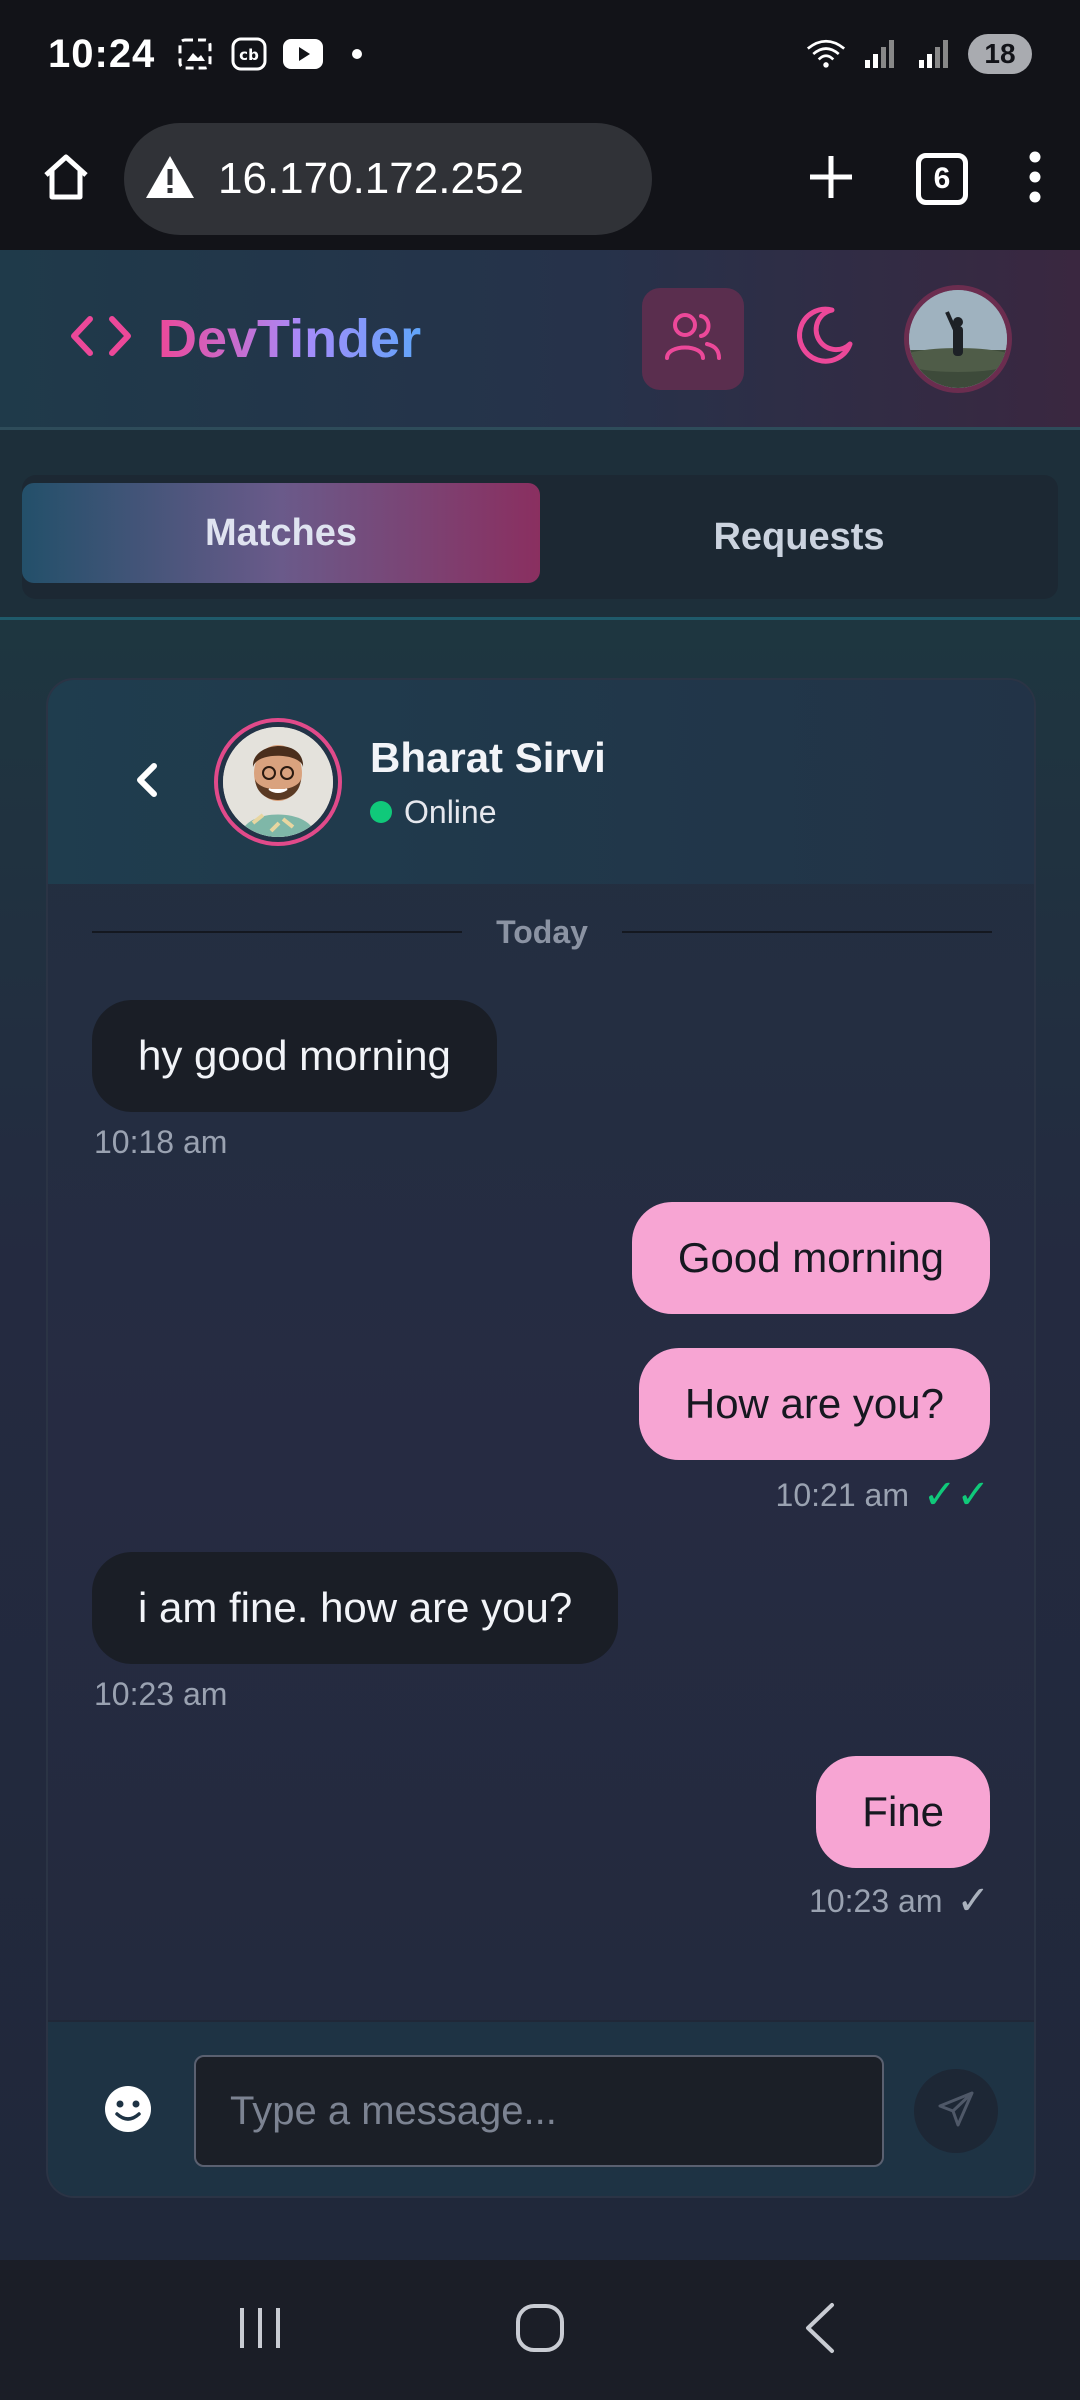  I want to click on read-receipt-icon: ✓✓, so click(956, 1495).